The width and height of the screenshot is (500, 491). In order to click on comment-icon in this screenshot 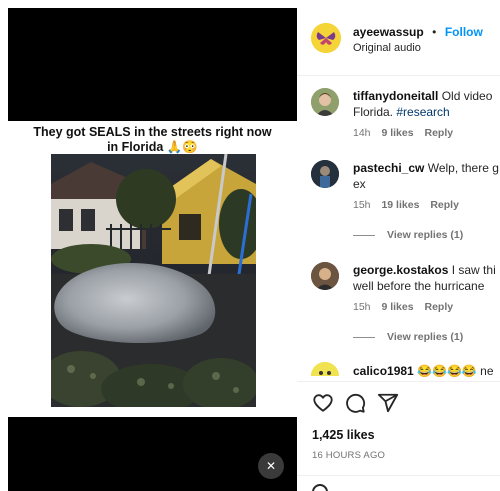, I will do `click(355, 403)`.